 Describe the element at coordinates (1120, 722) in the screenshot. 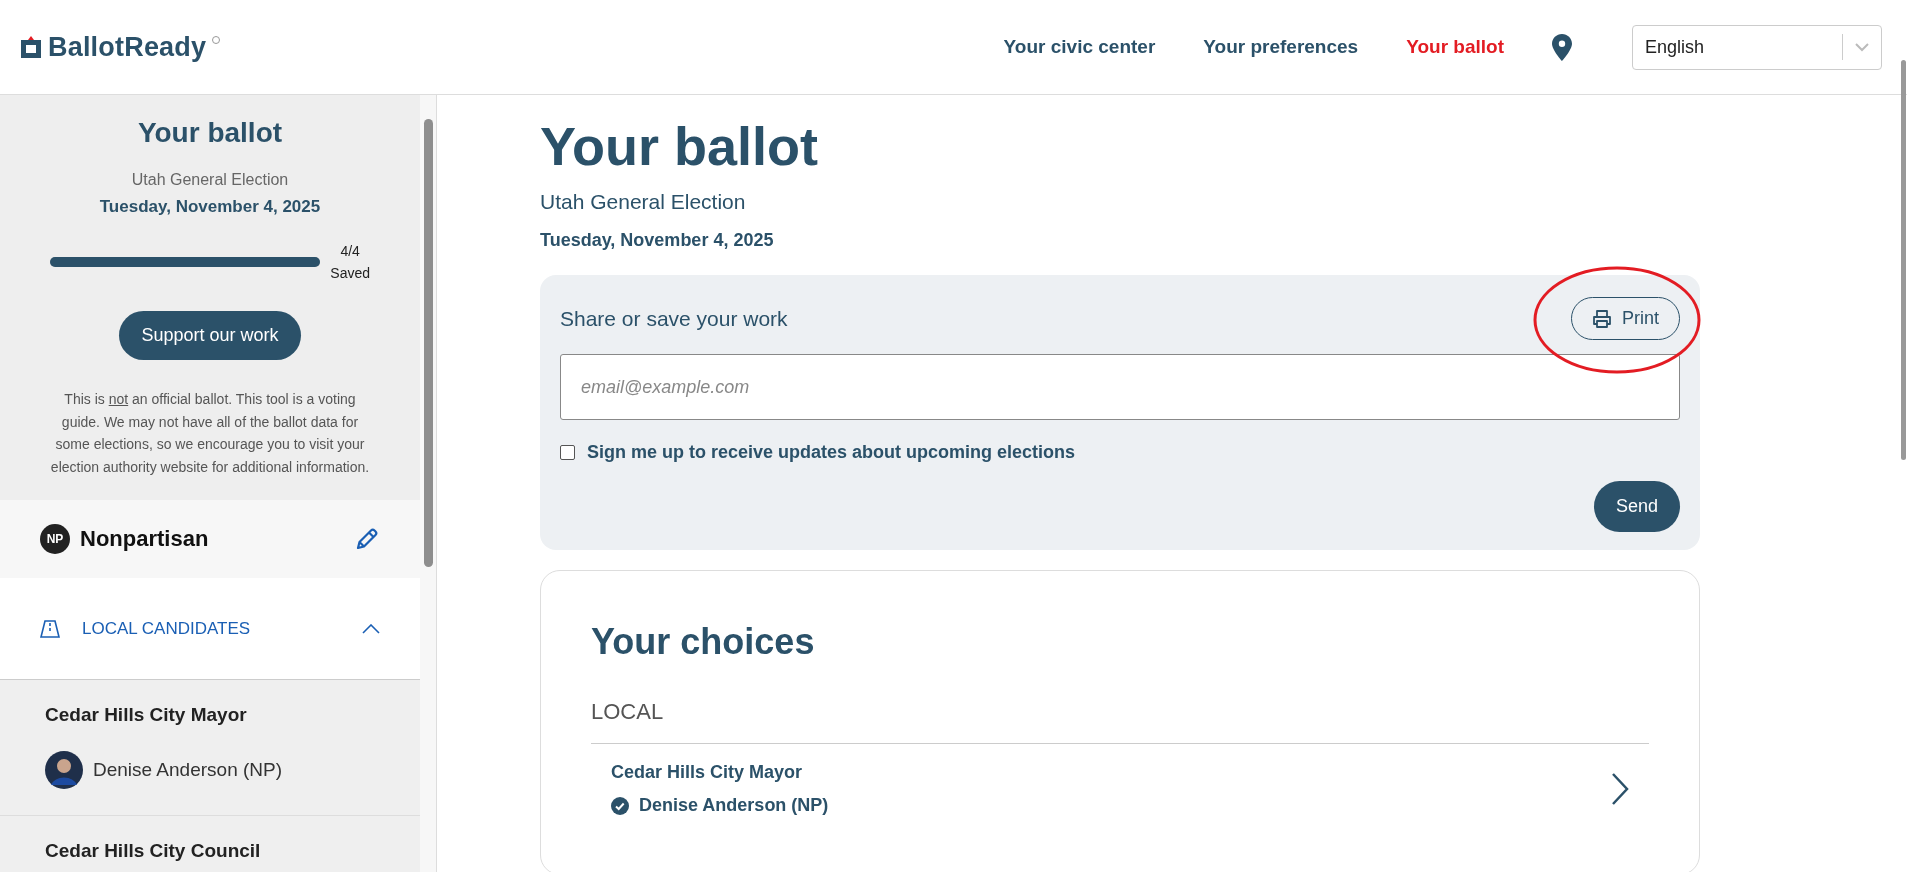

I see `group-label: LOCAL` at that location.